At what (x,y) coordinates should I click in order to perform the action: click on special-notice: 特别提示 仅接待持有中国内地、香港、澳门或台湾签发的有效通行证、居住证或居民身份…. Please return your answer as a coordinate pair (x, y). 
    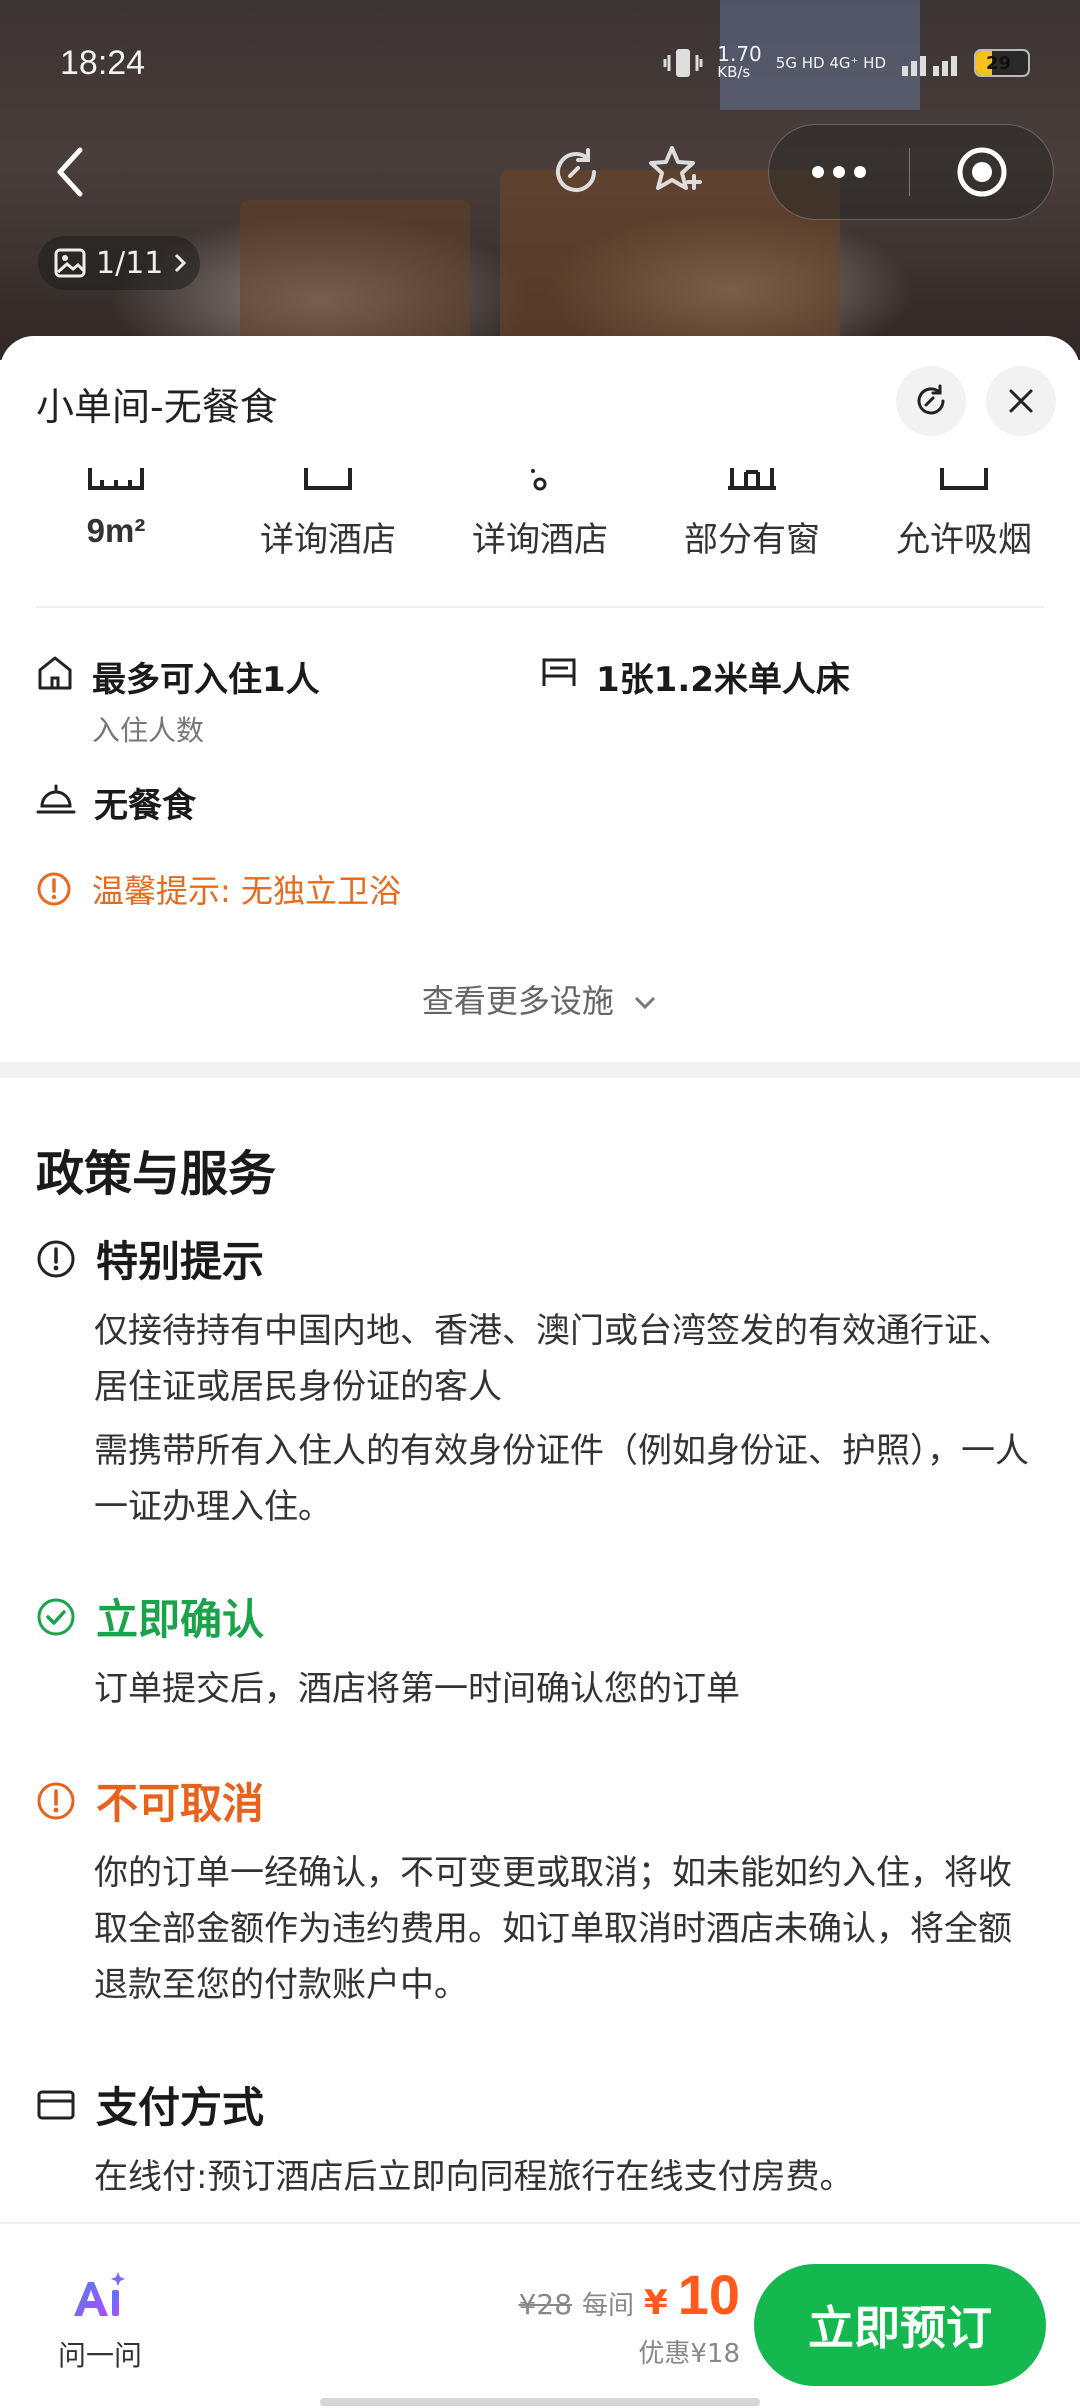
    Looking at the image, I should click on (540, 1381).